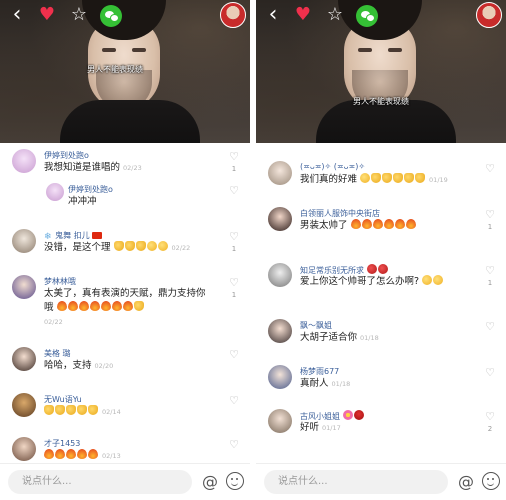 The width and height of the screenshot is (506, 500). I want to click on like-count: 2, so click(490, 429).